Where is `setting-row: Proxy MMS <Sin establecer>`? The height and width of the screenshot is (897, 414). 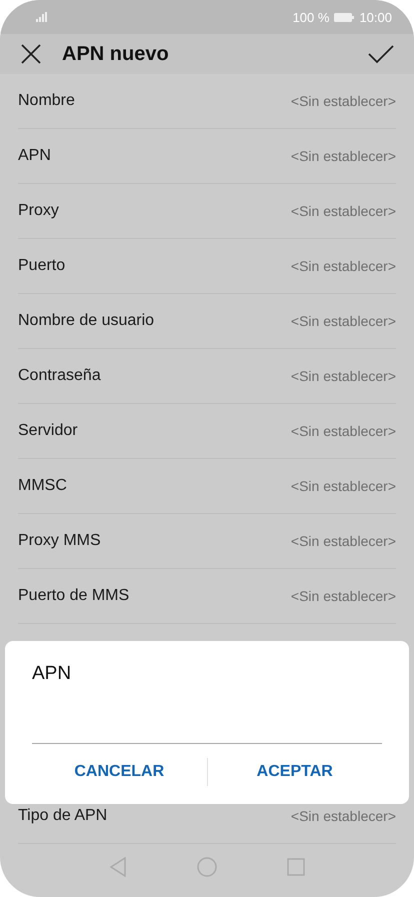 setting-row: Proxy MMS <Sin establecer> is located at coordinates (207, 542).